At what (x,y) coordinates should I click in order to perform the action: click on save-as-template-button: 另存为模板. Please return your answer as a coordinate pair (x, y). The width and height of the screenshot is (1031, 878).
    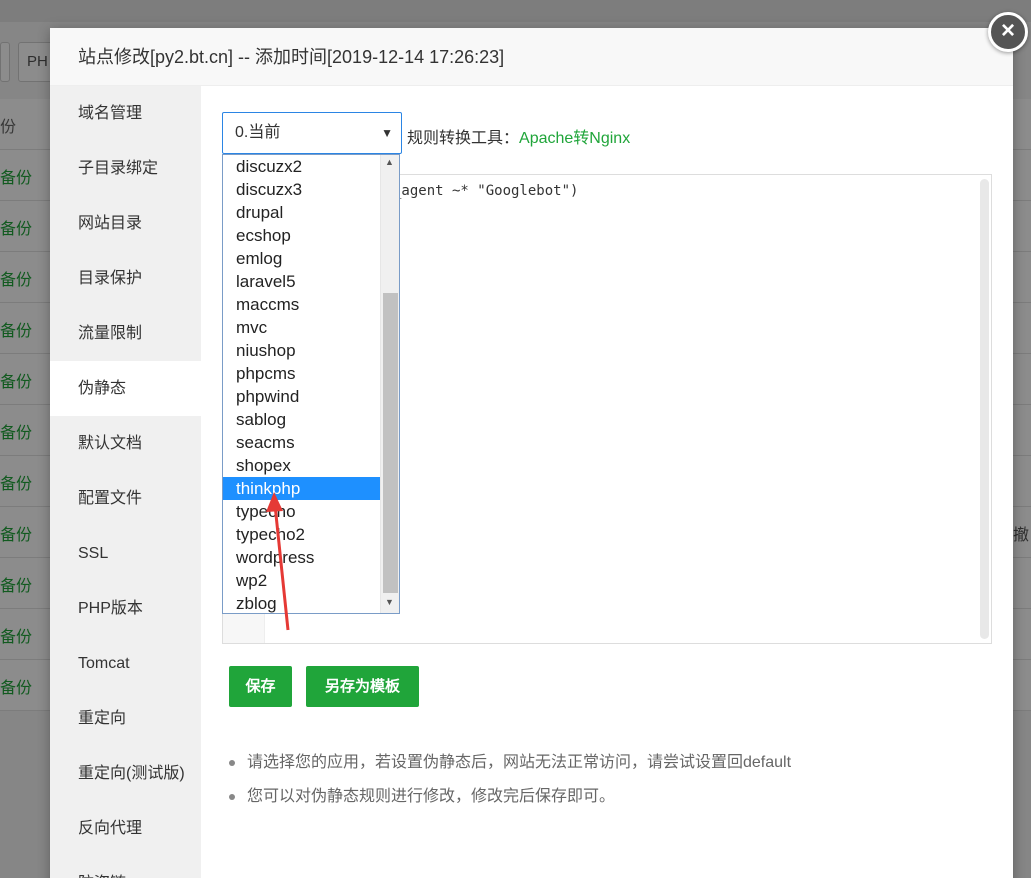
    Looking at the image, I should click on (362, 686).